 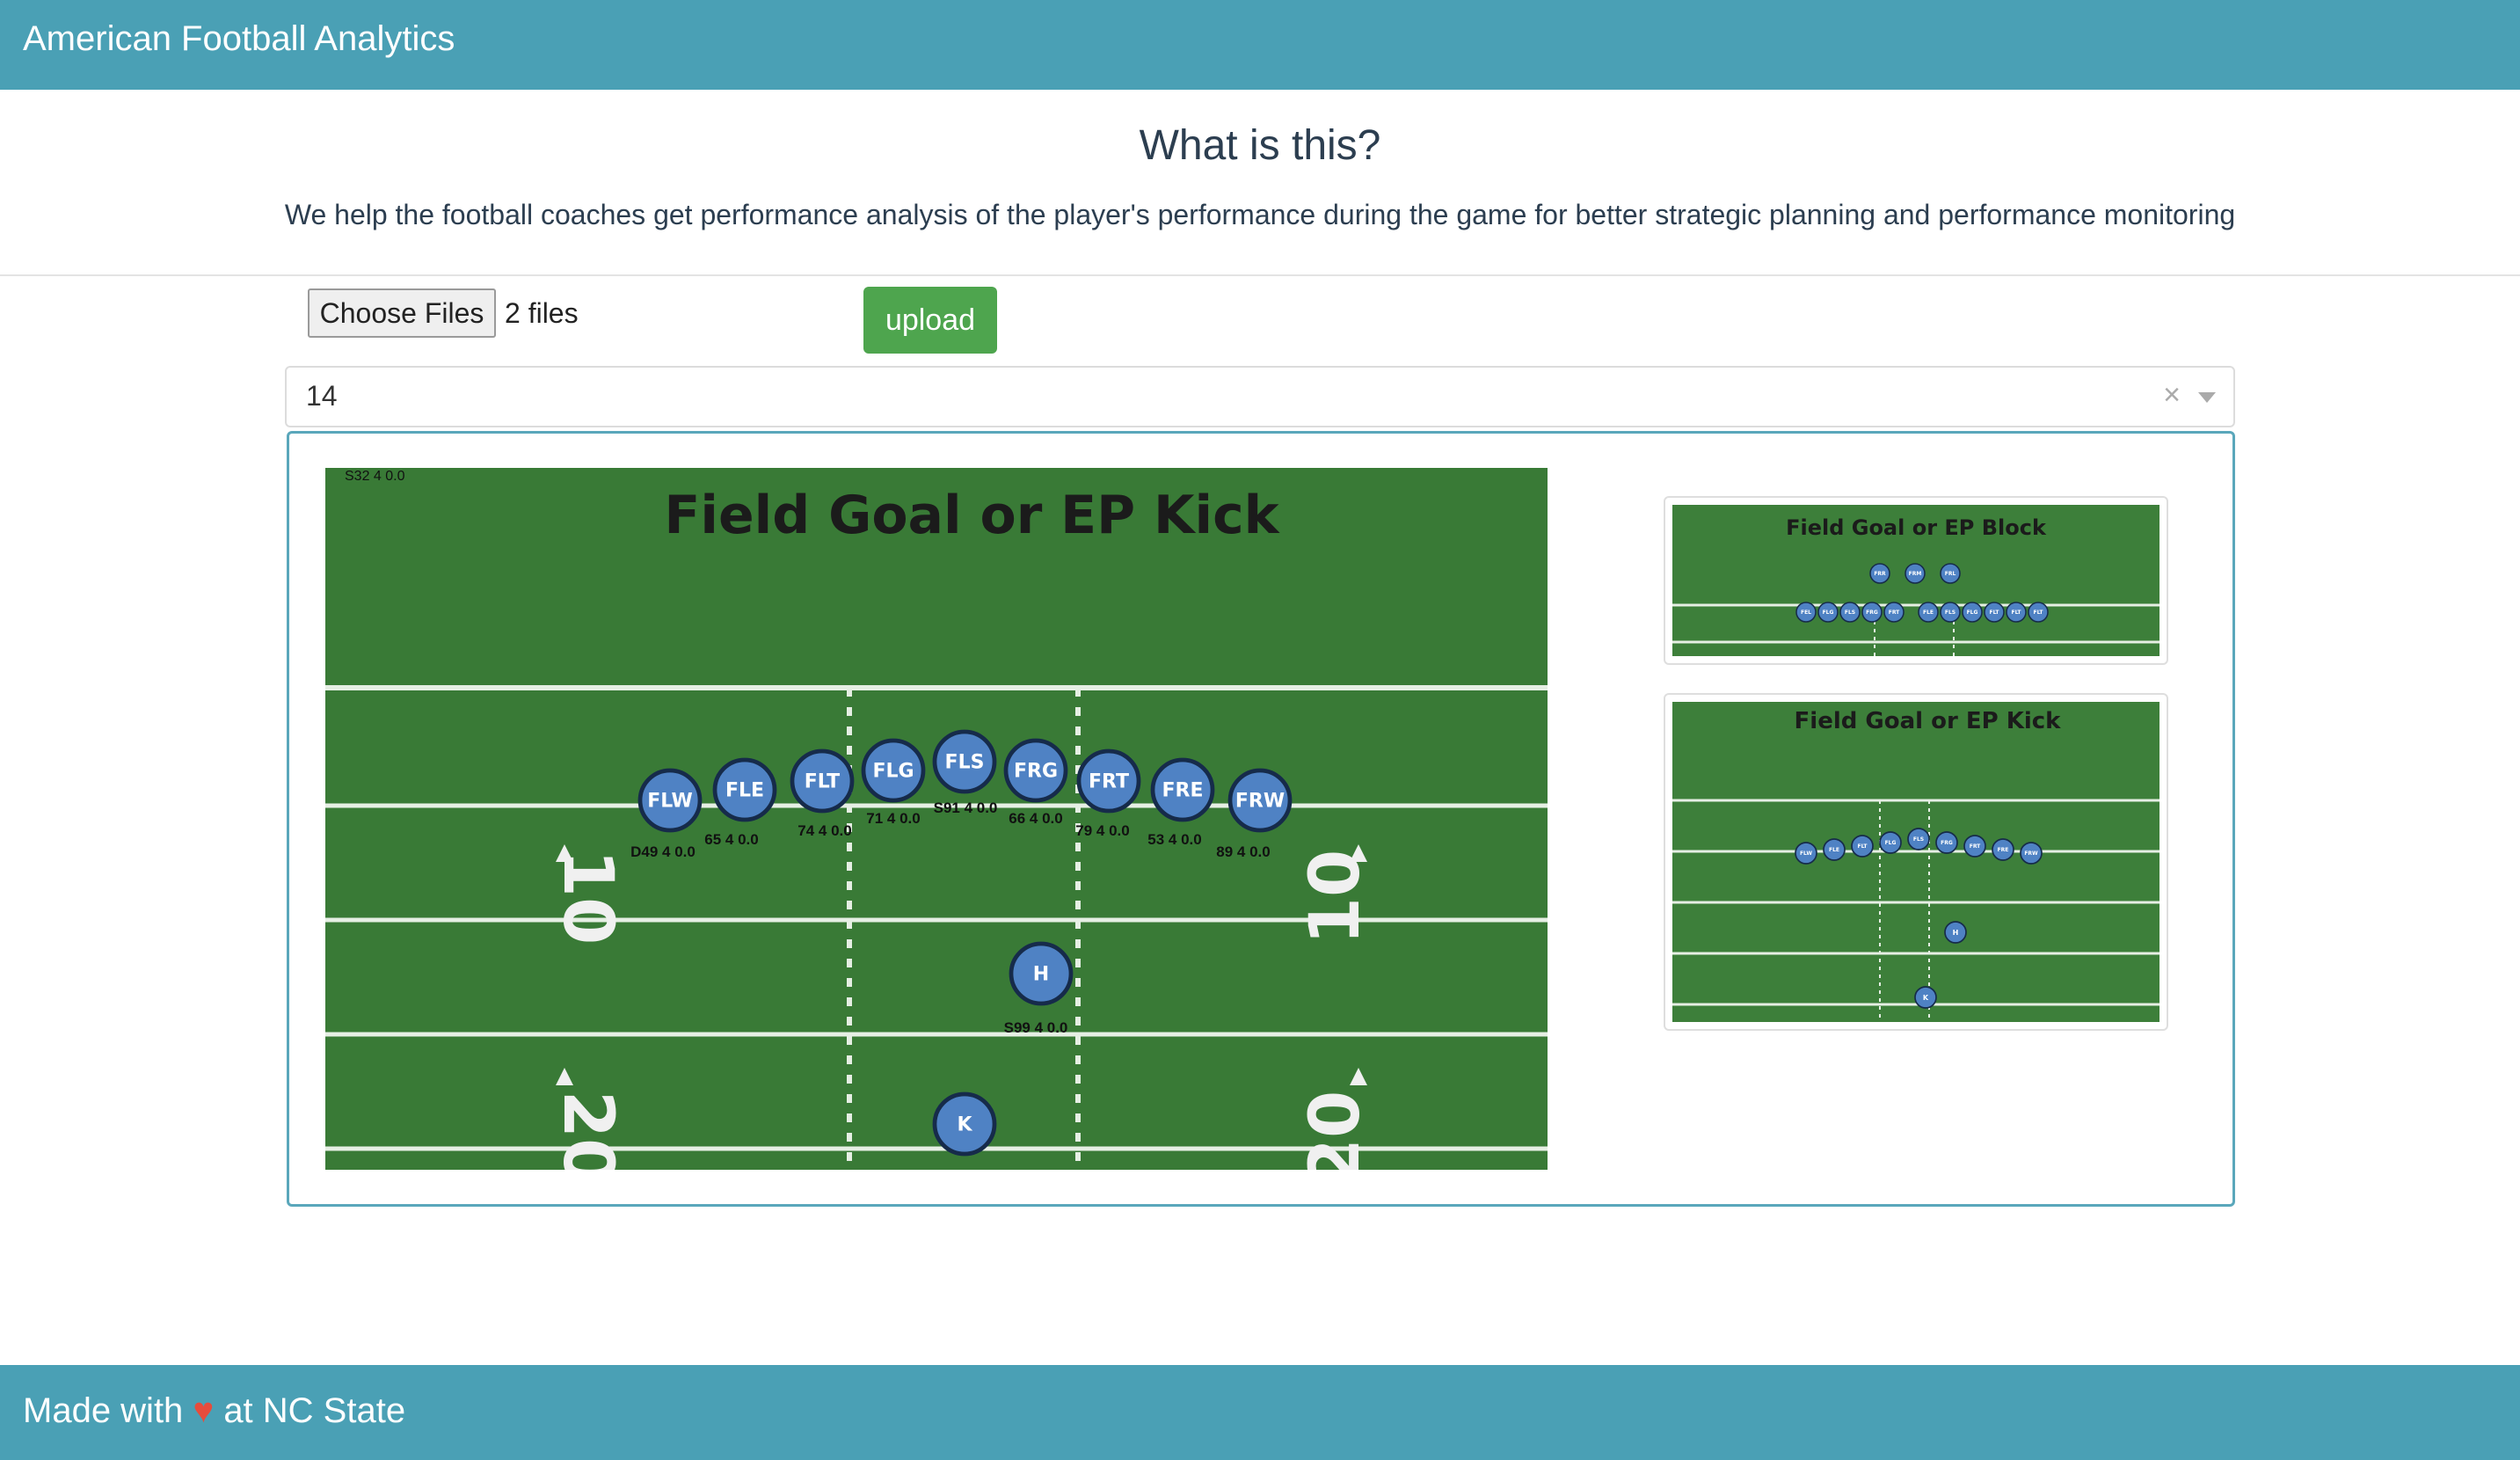 What do you see at coordinates (542, 313) in the screenshot?
I see `file-count-label: 2 files` at bounding box center [542, 313].